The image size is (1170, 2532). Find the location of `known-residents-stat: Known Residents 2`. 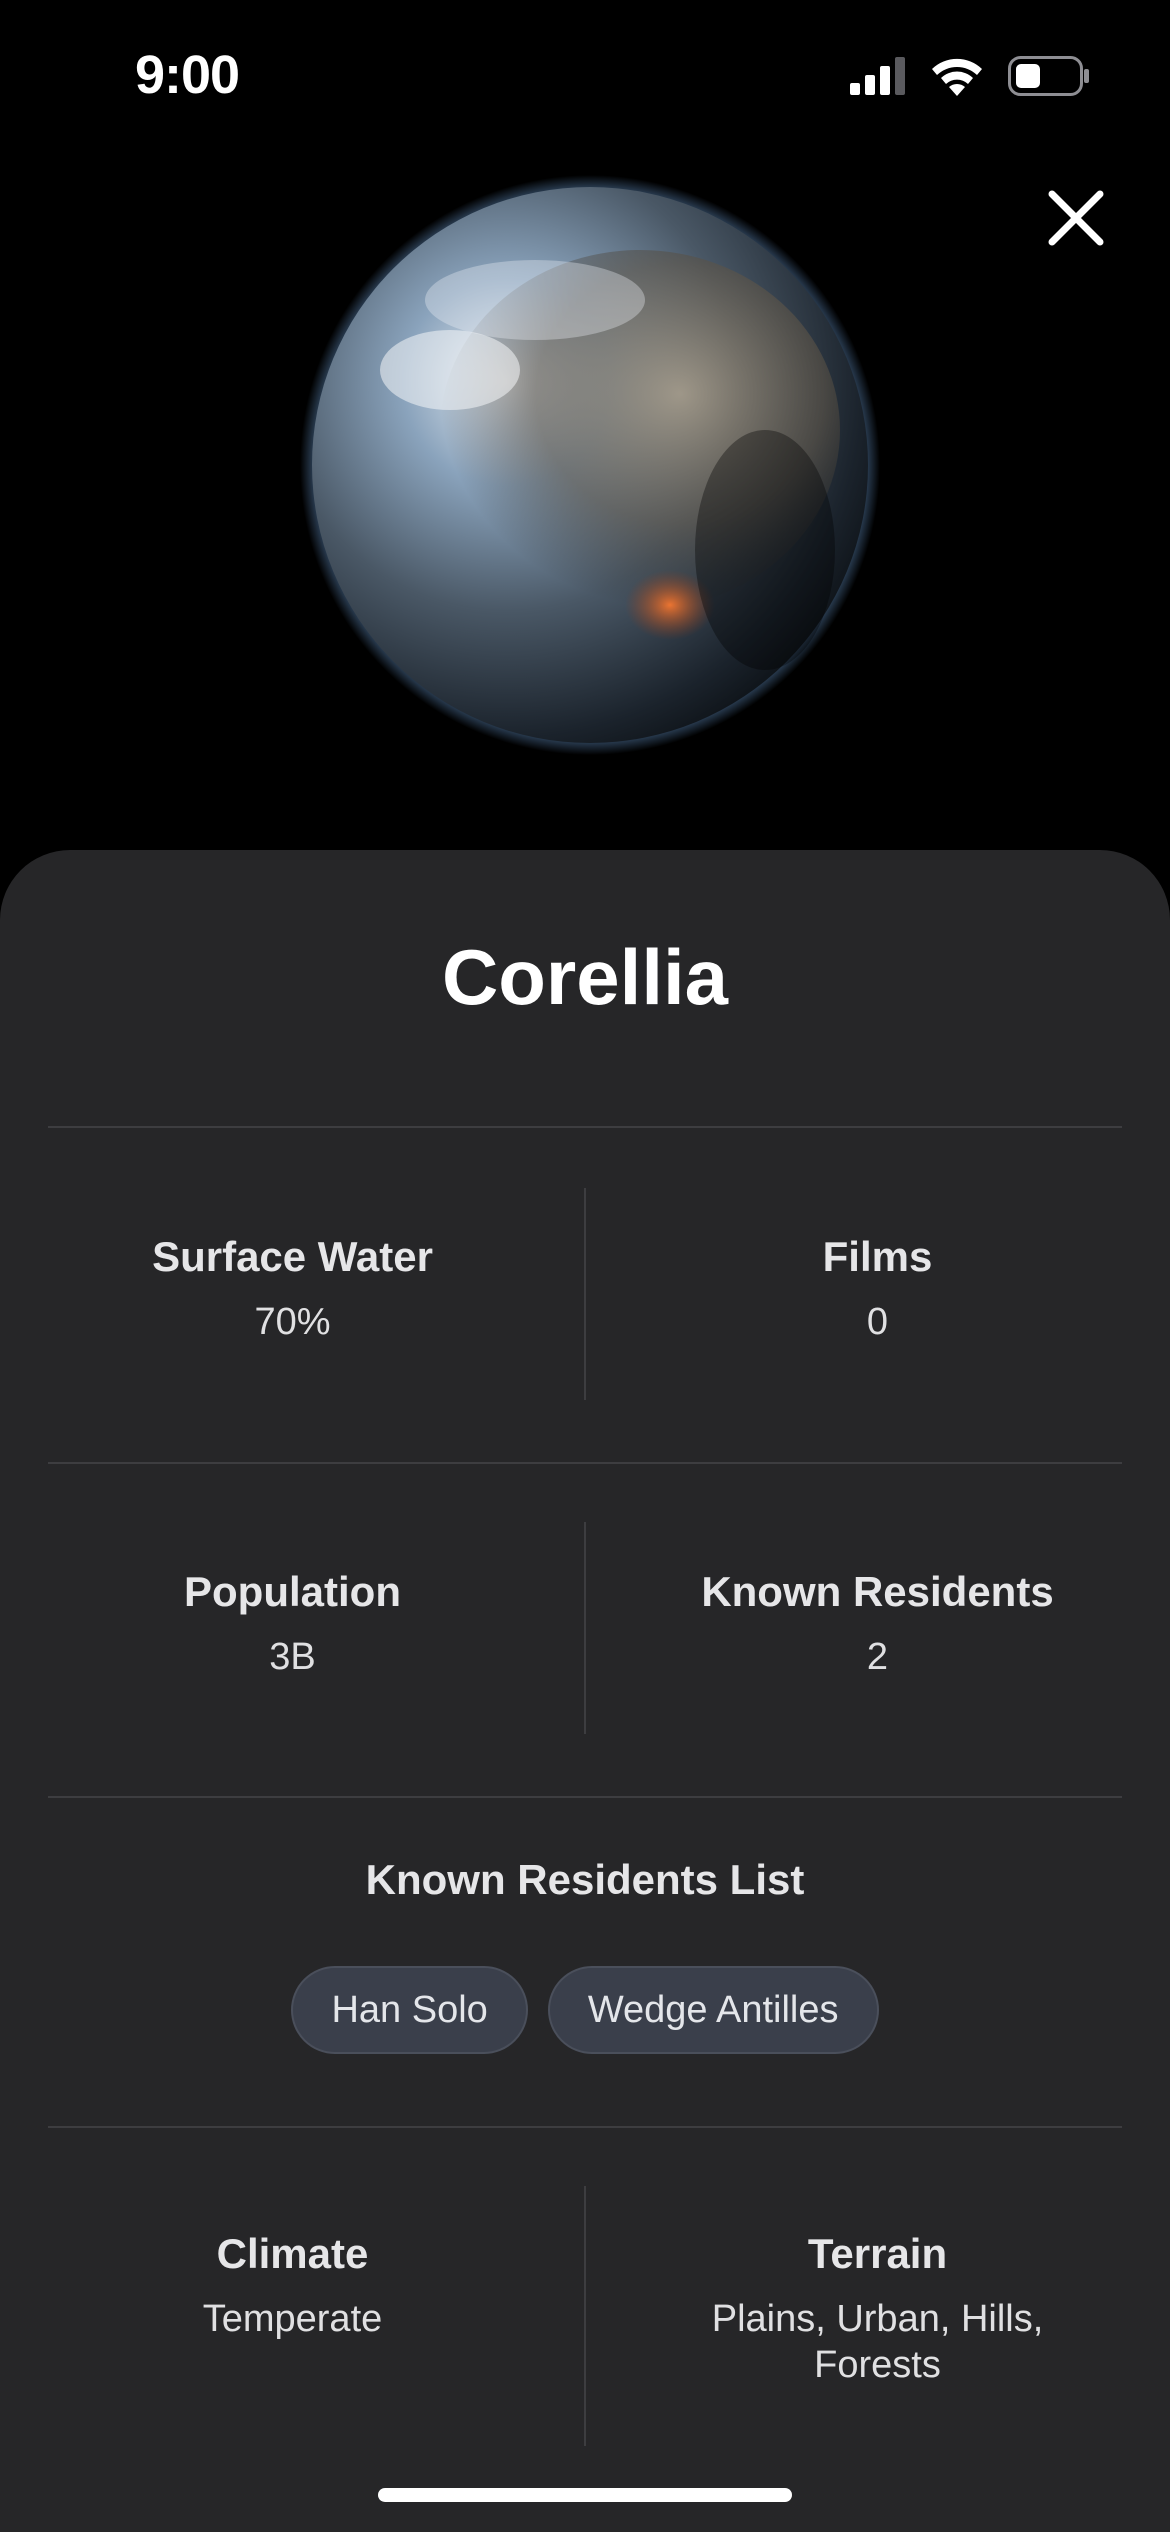

known-residents-stat: Known Residents 2 is located at coordinates (877, 1624).